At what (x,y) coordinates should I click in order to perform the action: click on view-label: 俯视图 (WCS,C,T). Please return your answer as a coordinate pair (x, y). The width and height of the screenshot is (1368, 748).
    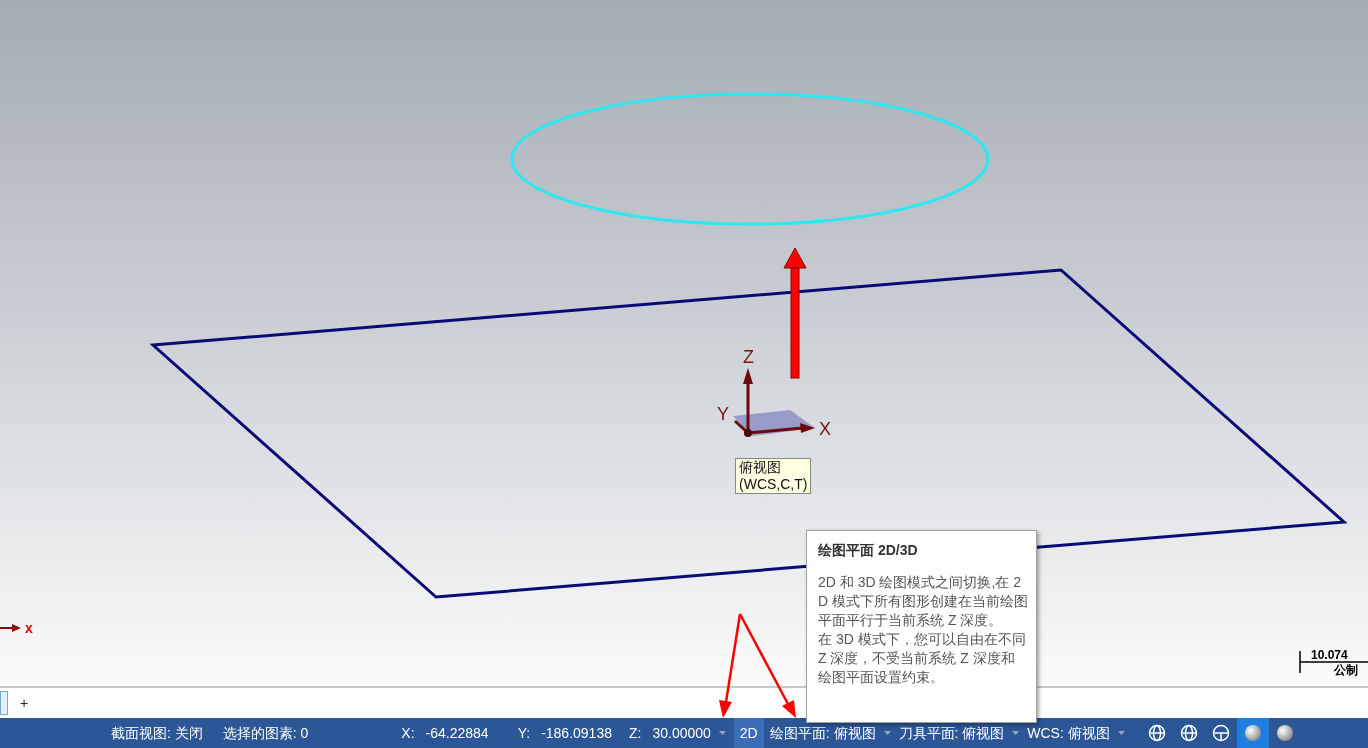
    Looking at the image, I should click on (773, 476).